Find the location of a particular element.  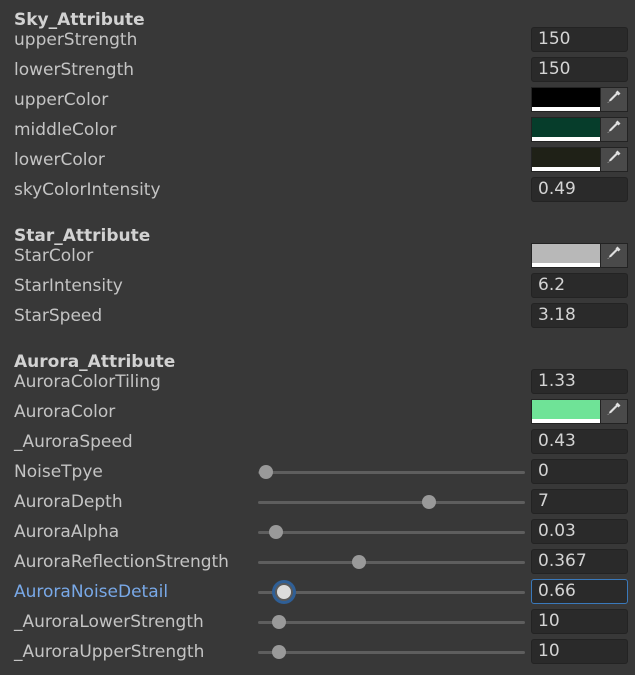

label-aurora-color-tiling: AuroraColorTiling is located at coordinates (87, 382).